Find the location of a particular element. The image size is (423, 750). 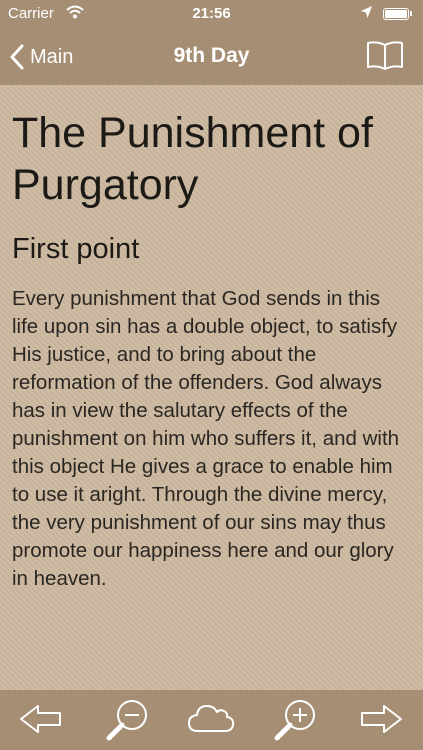

book-button is located at coordinates (385, 58).